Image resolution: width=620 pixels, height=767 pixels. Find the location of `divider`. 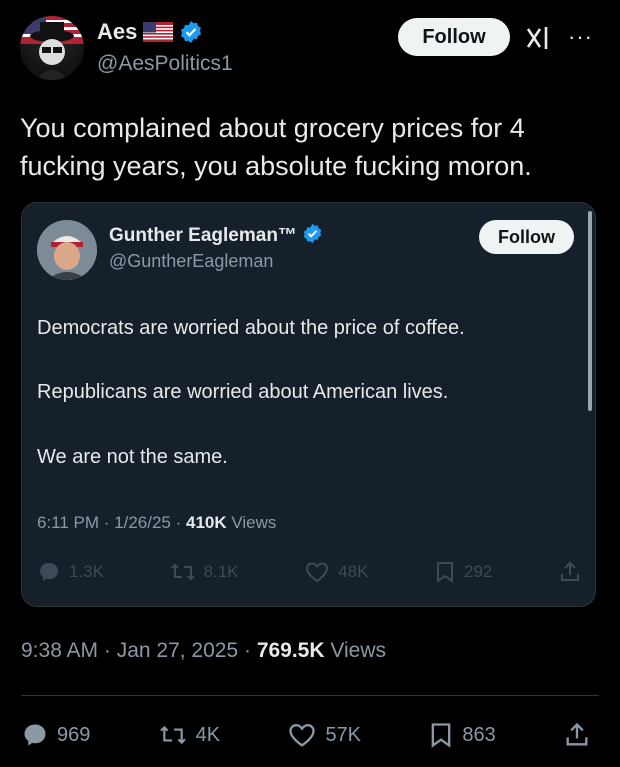

divider is located at coordinates (310, 695).